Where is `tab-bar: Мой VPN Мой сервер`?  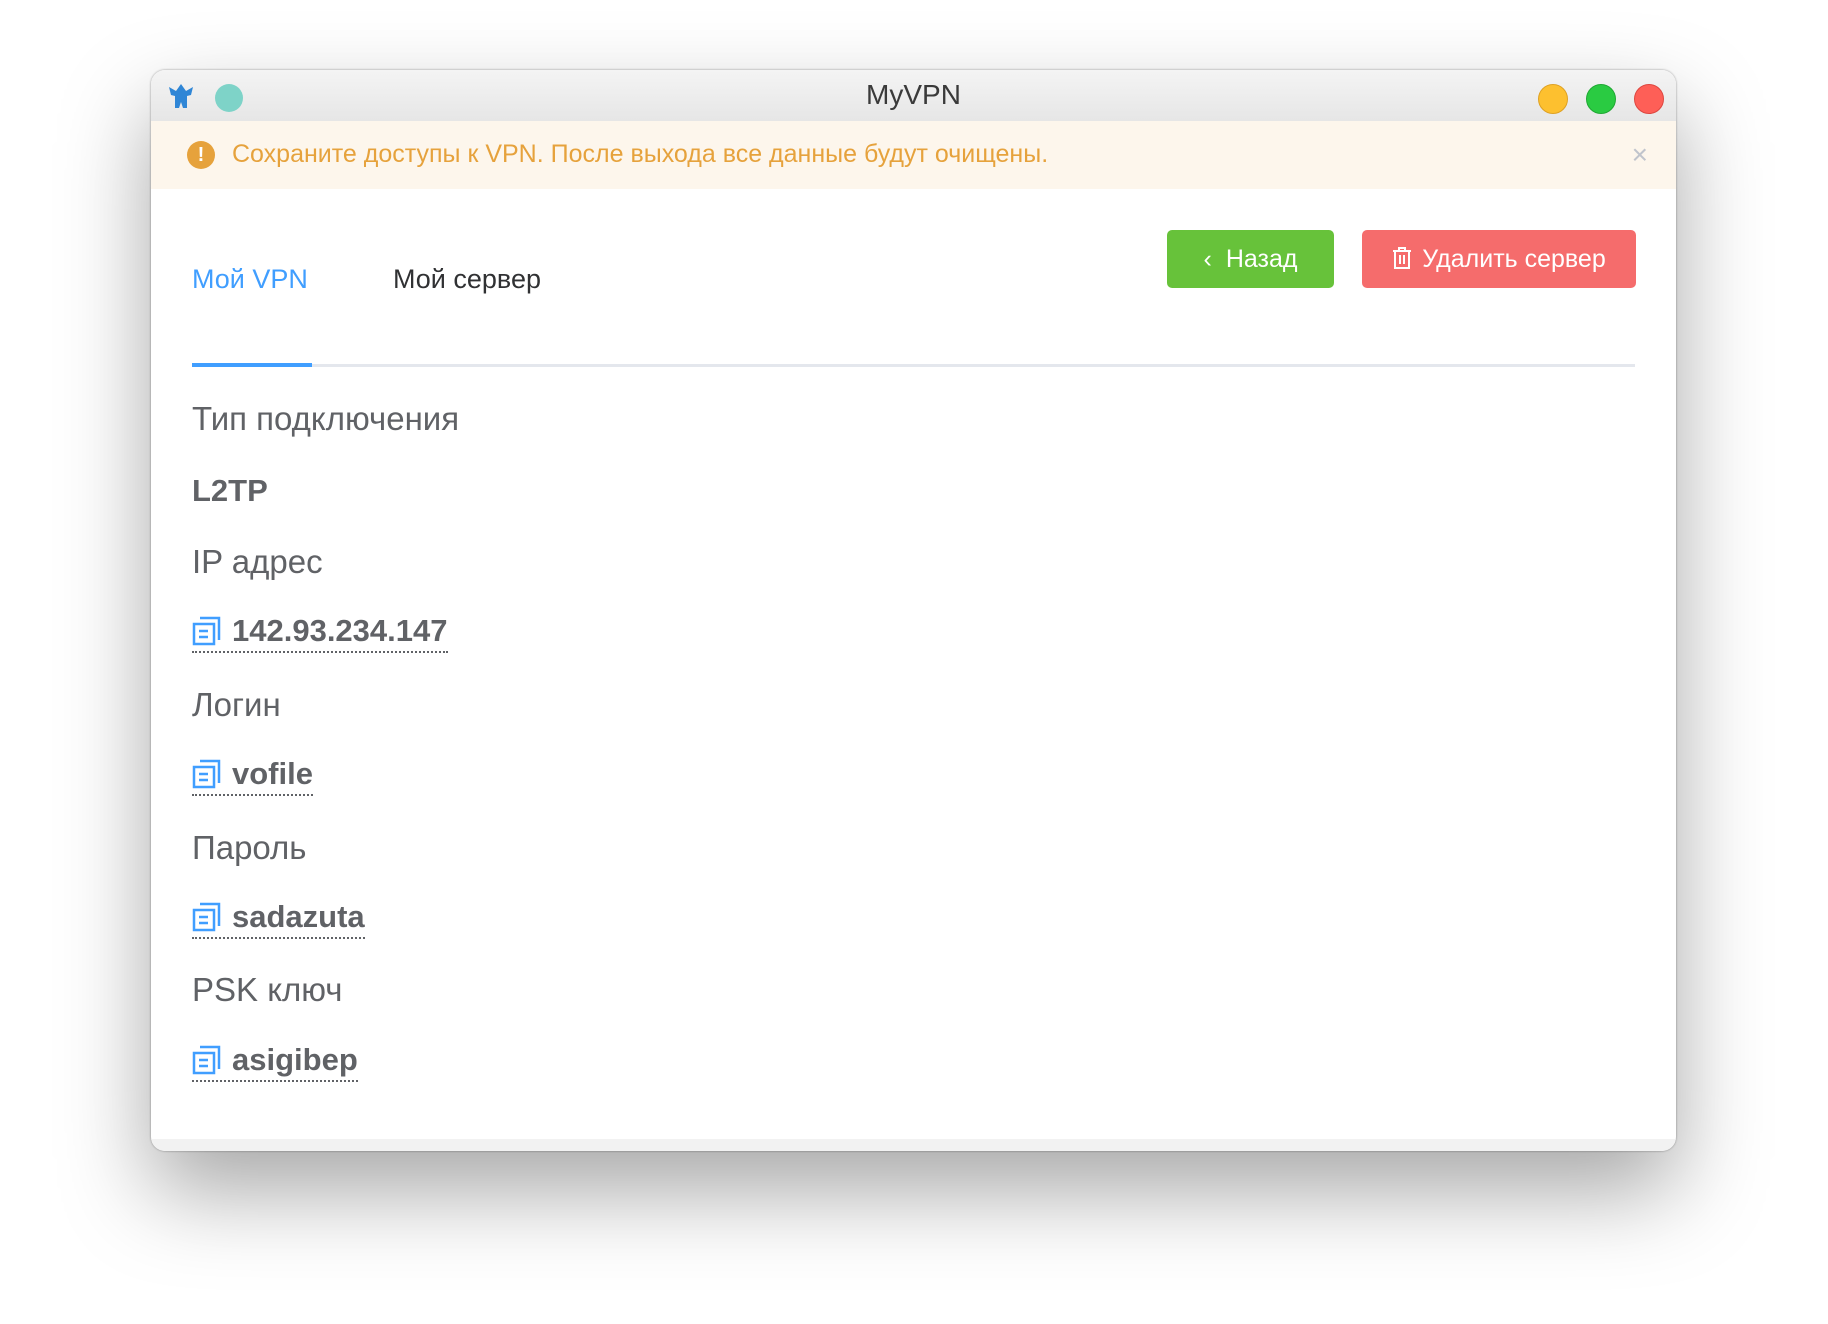 tab-bar: Мой VPN Мой сервер is located at coordinates (913, 313).